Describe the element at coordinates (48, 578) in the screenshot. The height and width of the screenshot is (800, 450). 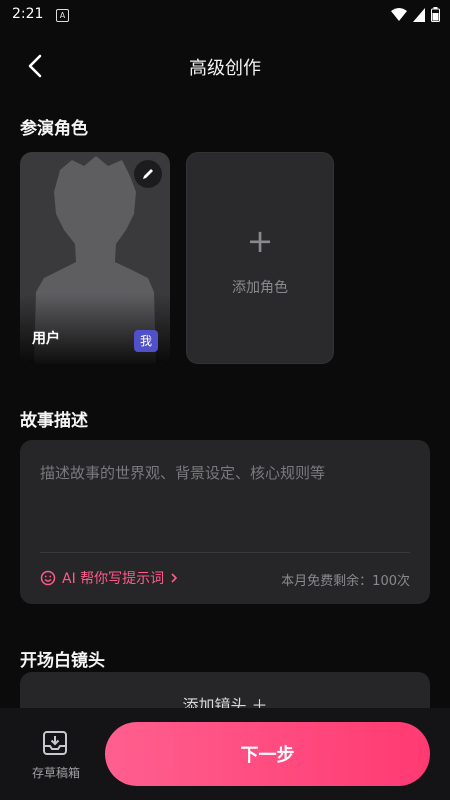
I see `smiley-icon` at that location.